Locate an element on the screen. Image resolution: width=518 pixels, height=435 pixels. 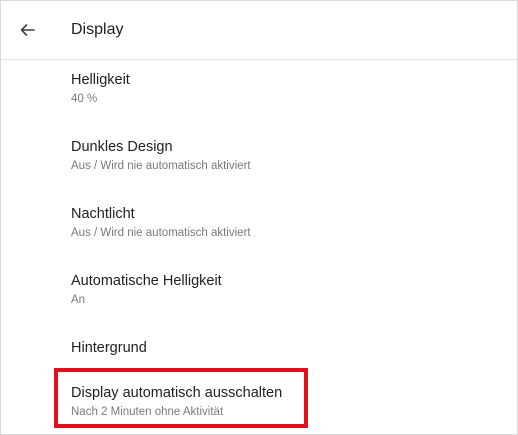
back-button is located at coordinates (27, 30).